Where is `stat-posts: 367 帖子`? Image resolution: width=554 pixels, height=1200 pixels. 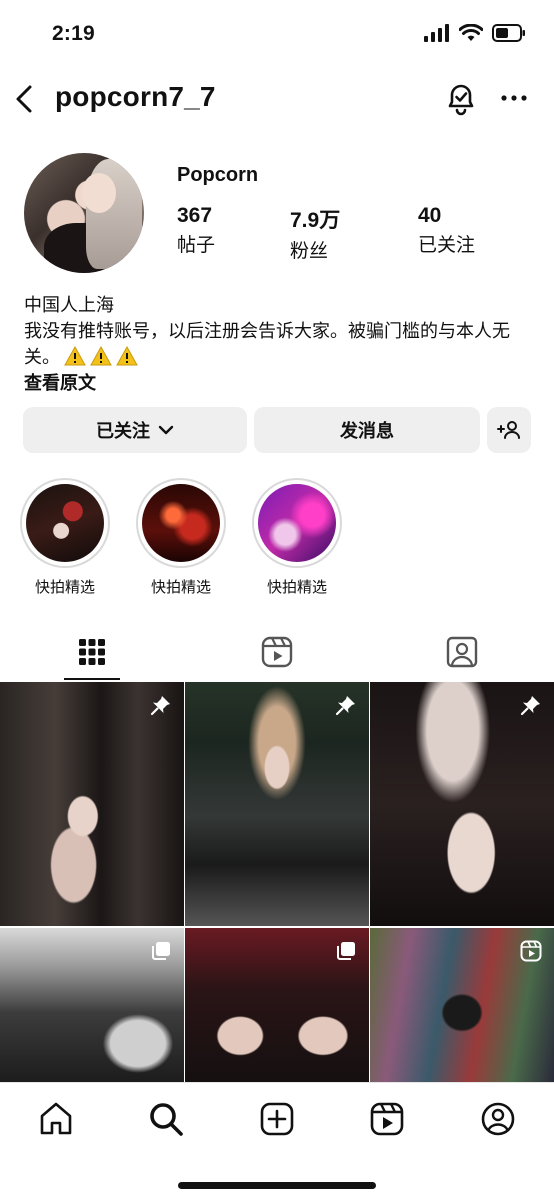
stat-posts: 367 帖子 is located at coordinates (196, 230).